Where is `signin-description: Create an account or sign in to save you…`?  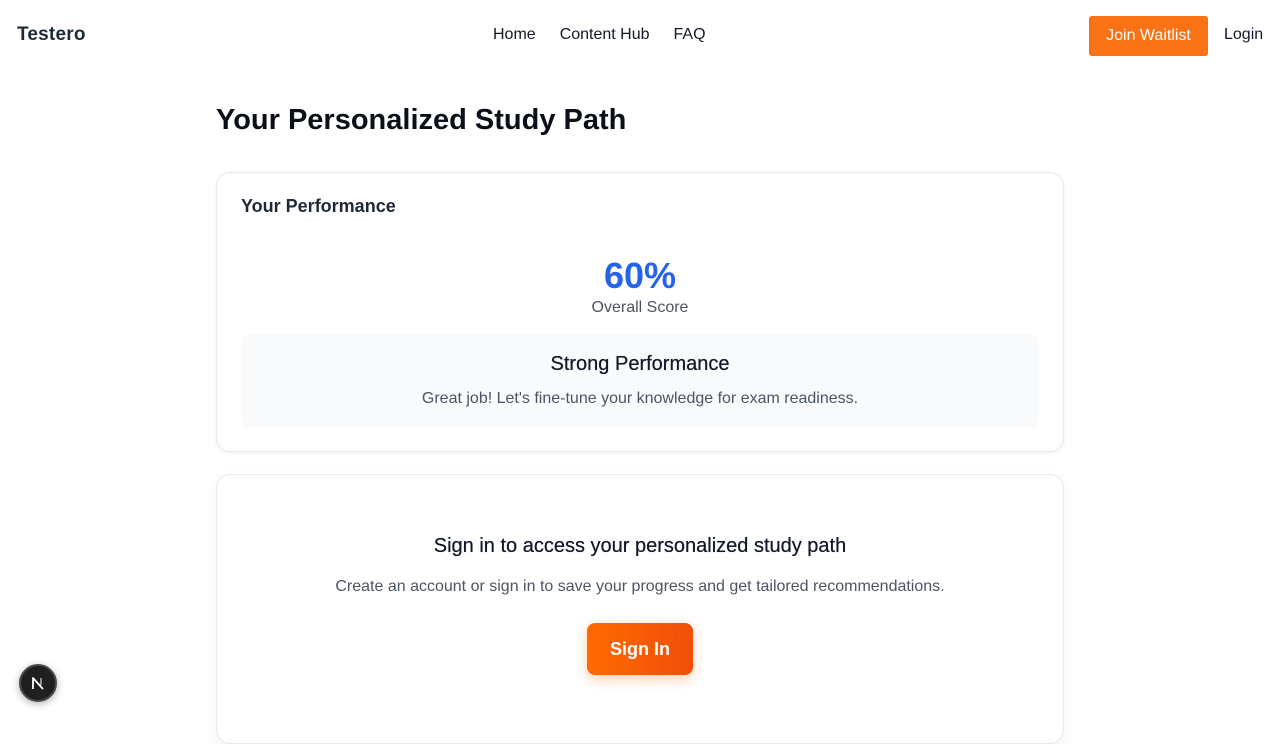
signin-description: Create an account or sign in to save you… is located at coordinates (640, 586).